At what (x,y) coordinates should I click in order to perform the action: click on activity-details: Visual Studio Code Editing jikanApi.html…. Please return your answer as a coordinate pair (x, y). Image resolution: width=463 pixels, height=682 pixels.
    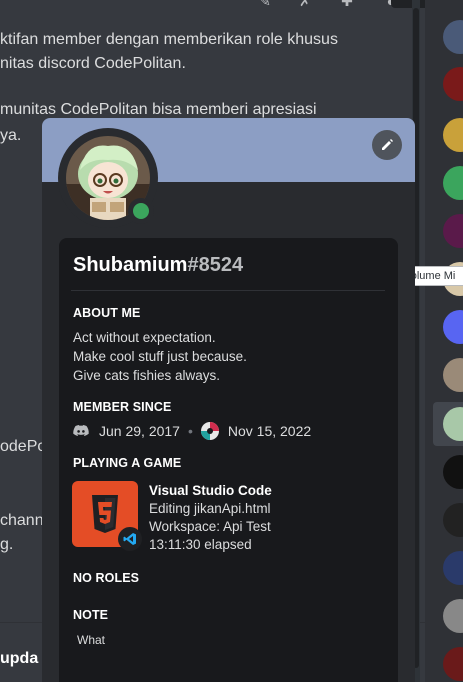
    Looking at the image, I should click on (210, 518).